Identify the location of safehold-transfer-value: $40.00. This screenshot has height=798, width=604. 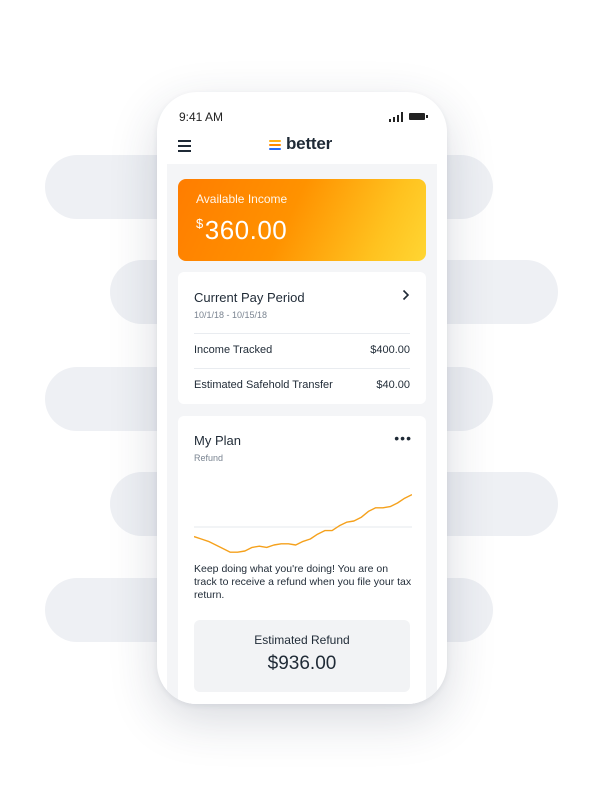
(393, 385).